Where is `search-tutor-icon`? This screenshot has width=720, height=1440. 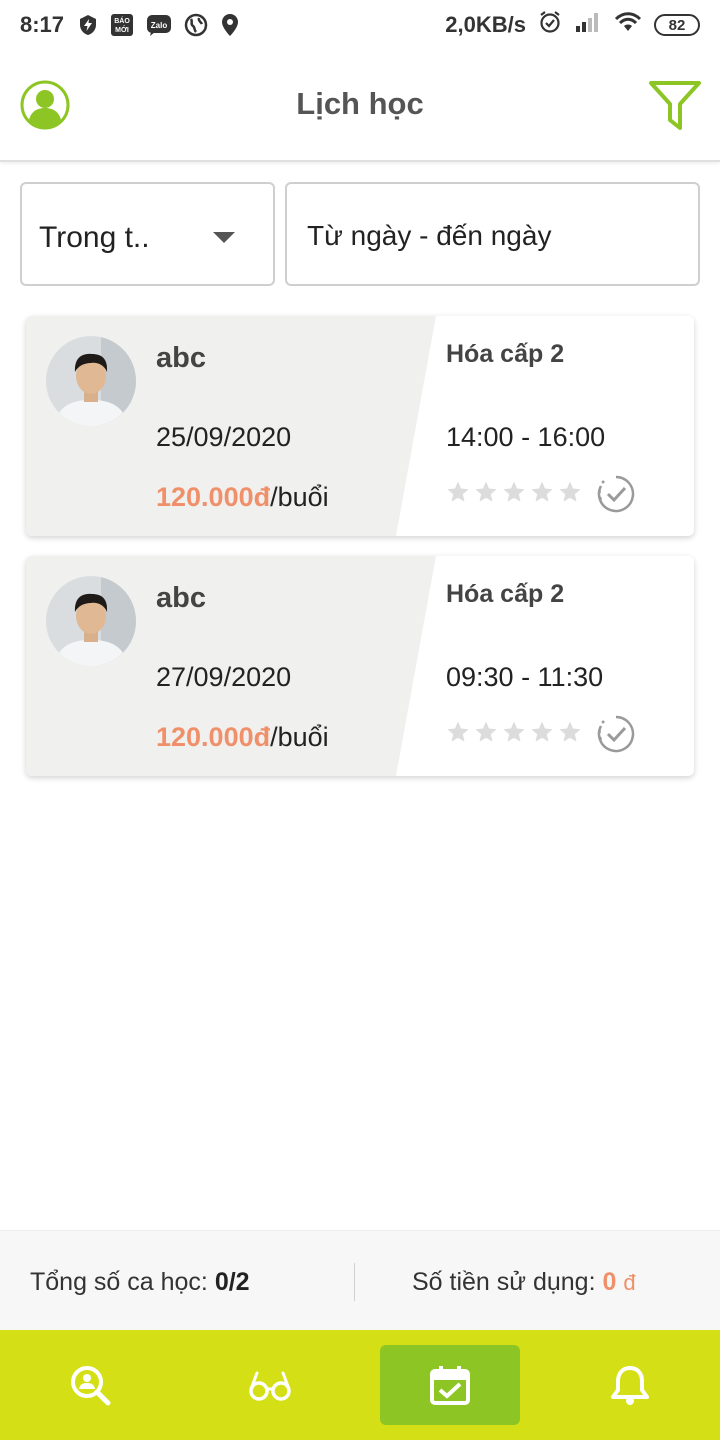
search-tutor-icon is located at coordinates (91, 1386).